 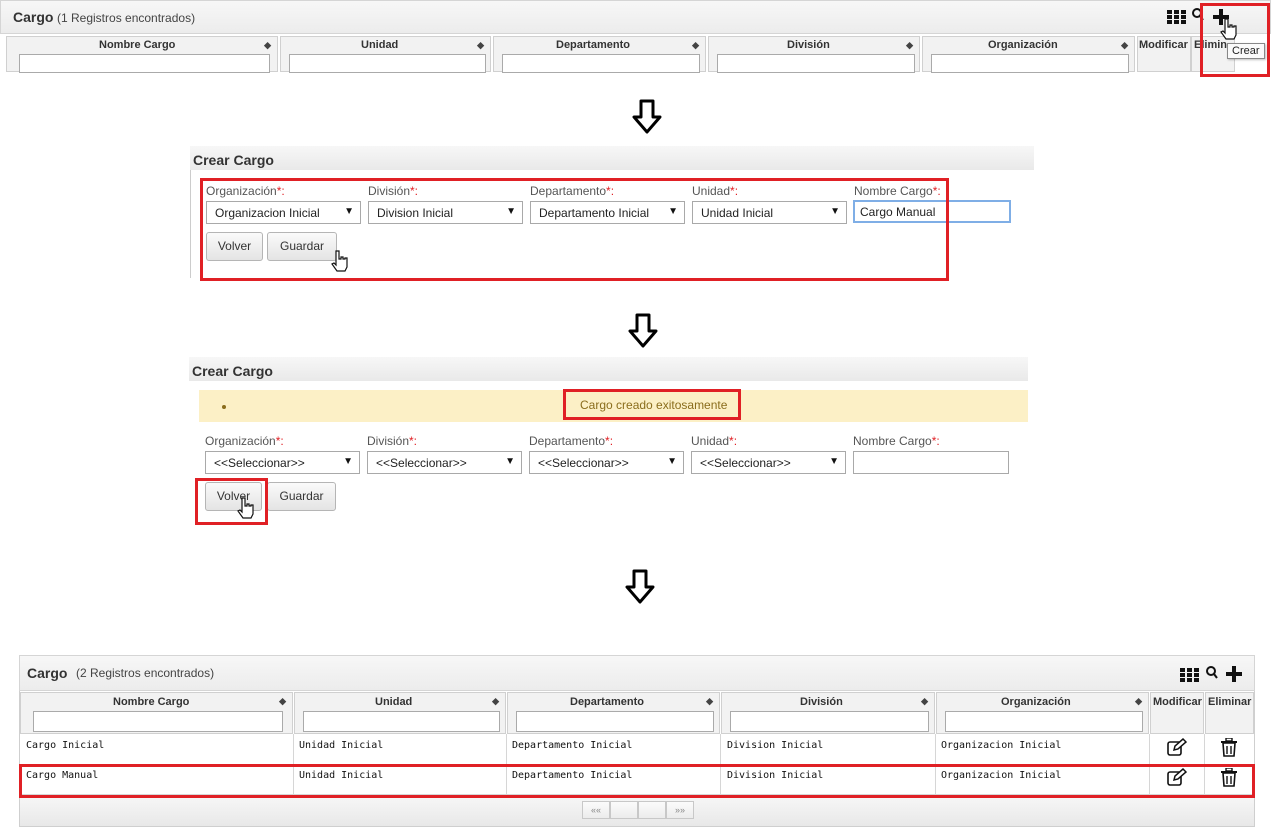 What do you see at coordinates (244, 441) in the screenshot?
I see `label-organizacion: Organización*:` at bounding box center [244, 441].